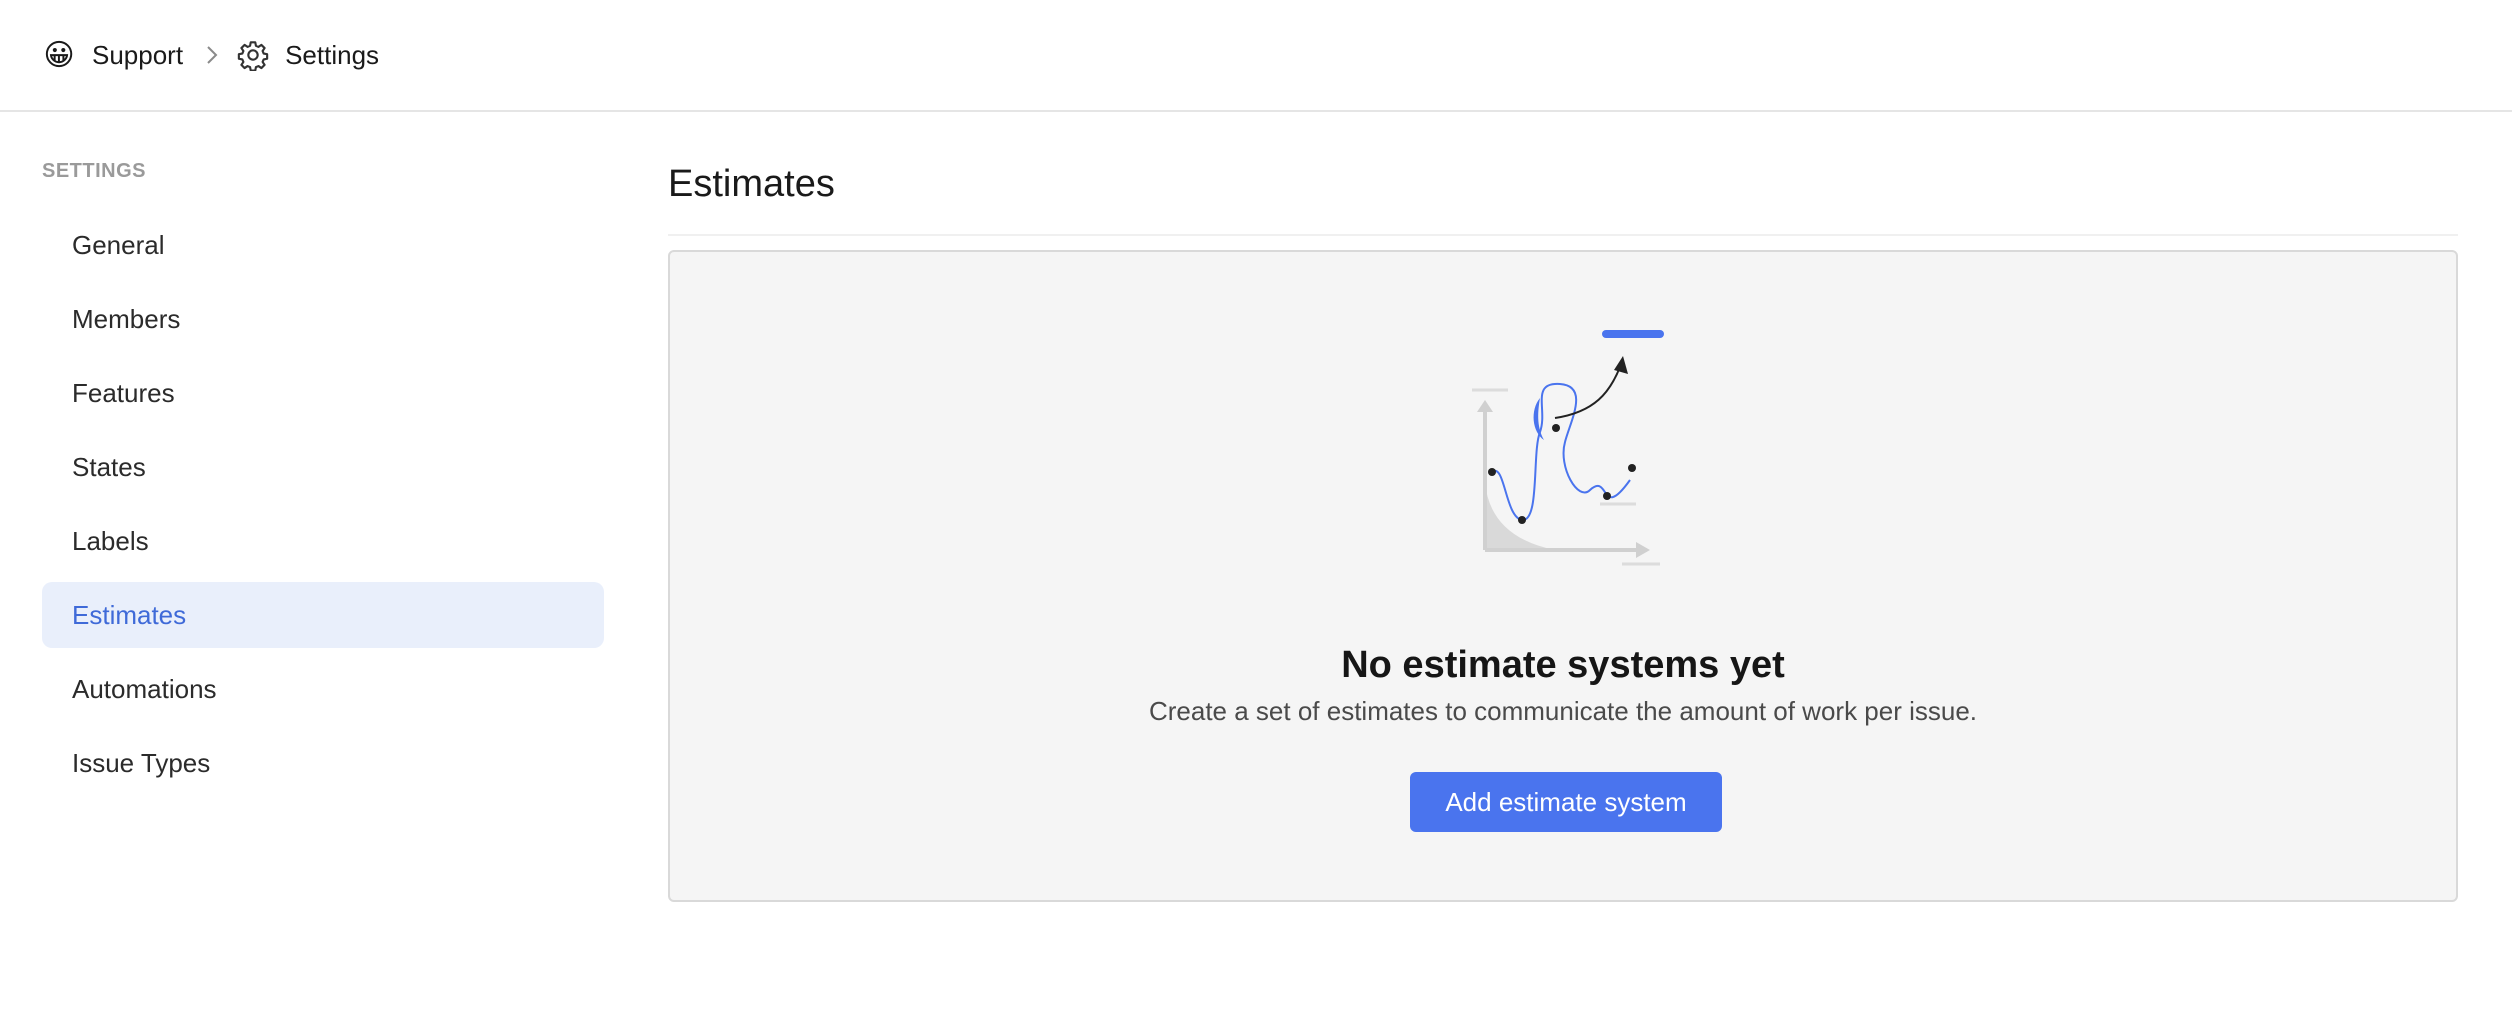  What do you see at coordinates (1563, 665) in the screenshot?
I see `empty-state-title: No estimate systems yet` at bounding box center [1563, 665].